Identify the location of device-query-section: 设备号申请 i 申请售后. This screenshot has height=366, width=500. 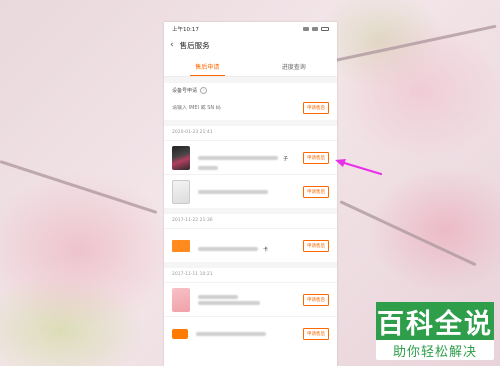
(250, 99).